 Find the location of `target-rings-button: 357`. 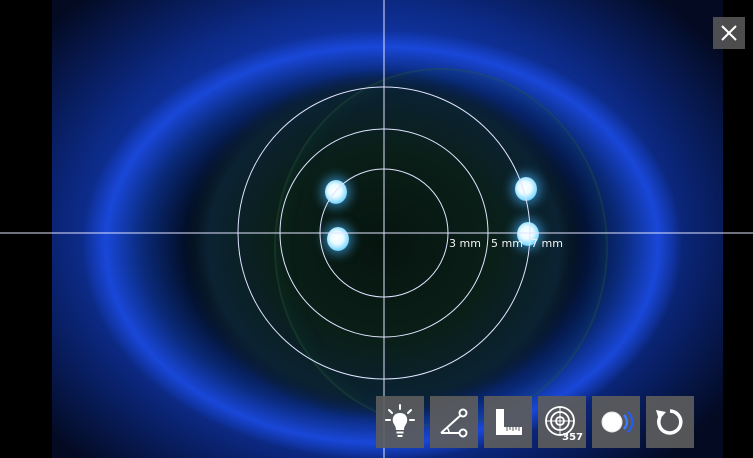

target-rings-button: 357 is located at coordinates (562, 422).